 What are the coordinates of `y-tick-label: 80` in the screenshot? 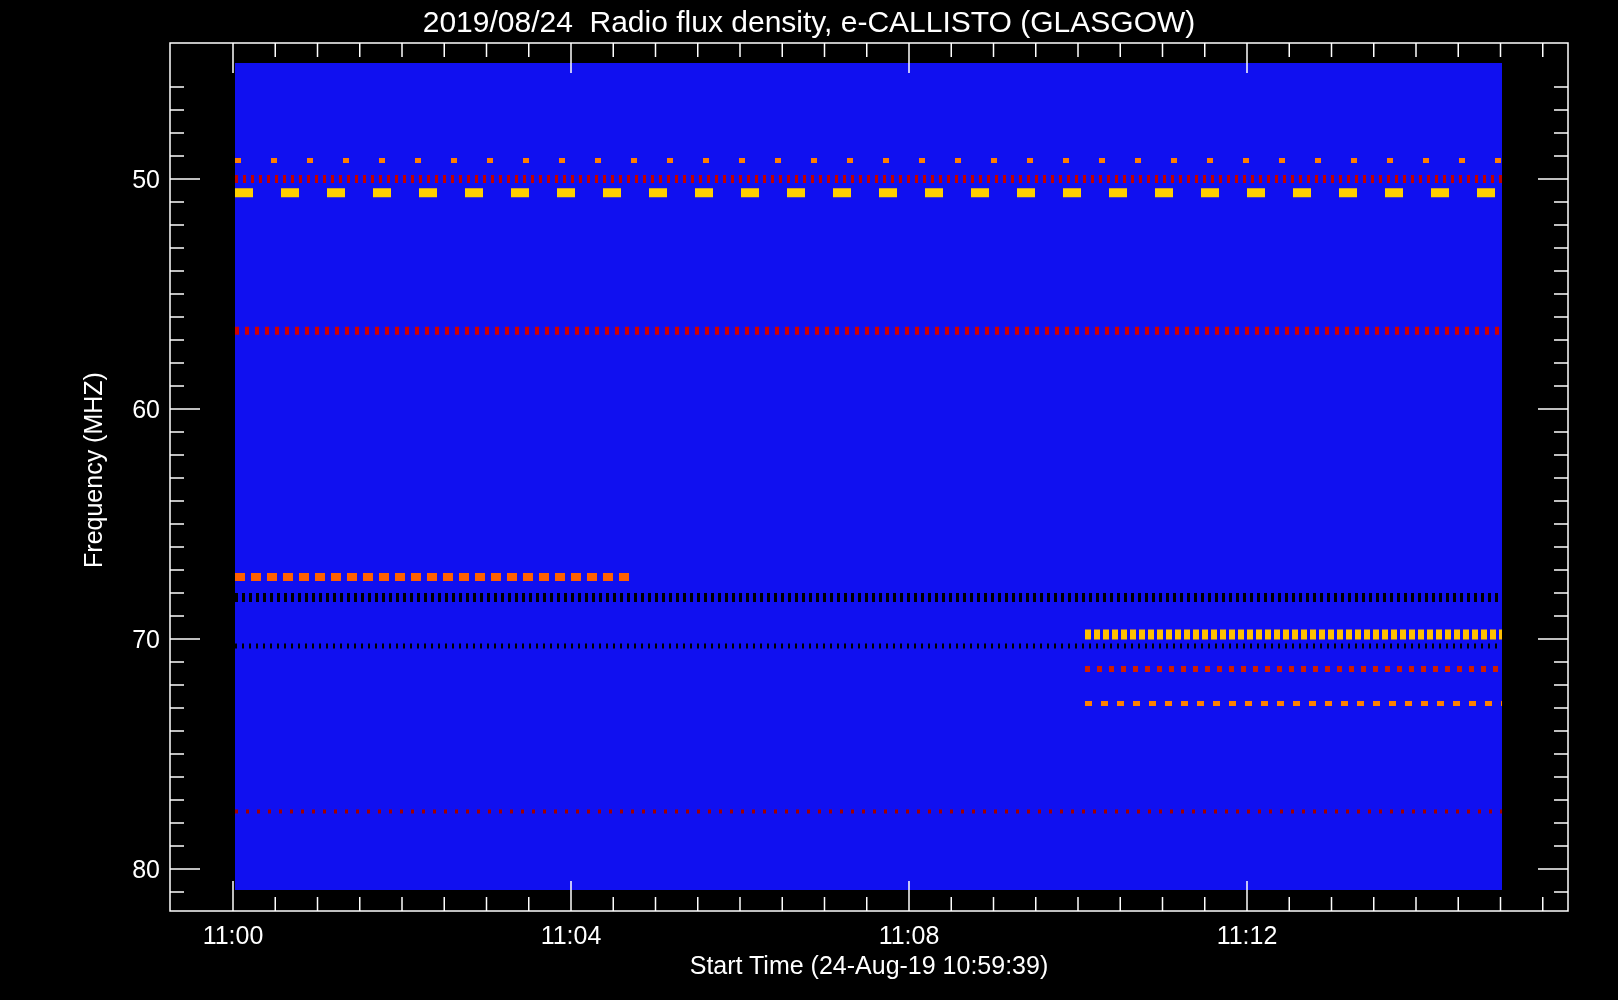 It's located at (145, 869).